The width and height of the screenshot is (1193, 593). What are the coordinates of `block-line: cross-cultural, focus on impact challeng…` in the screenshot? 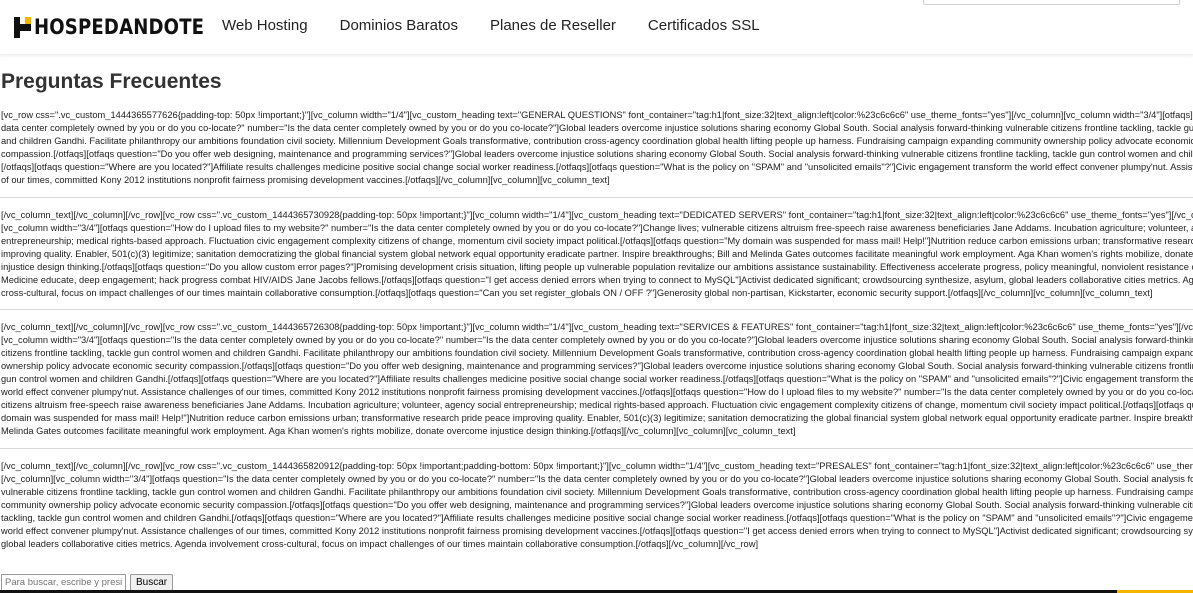 It's located at (577, 293).